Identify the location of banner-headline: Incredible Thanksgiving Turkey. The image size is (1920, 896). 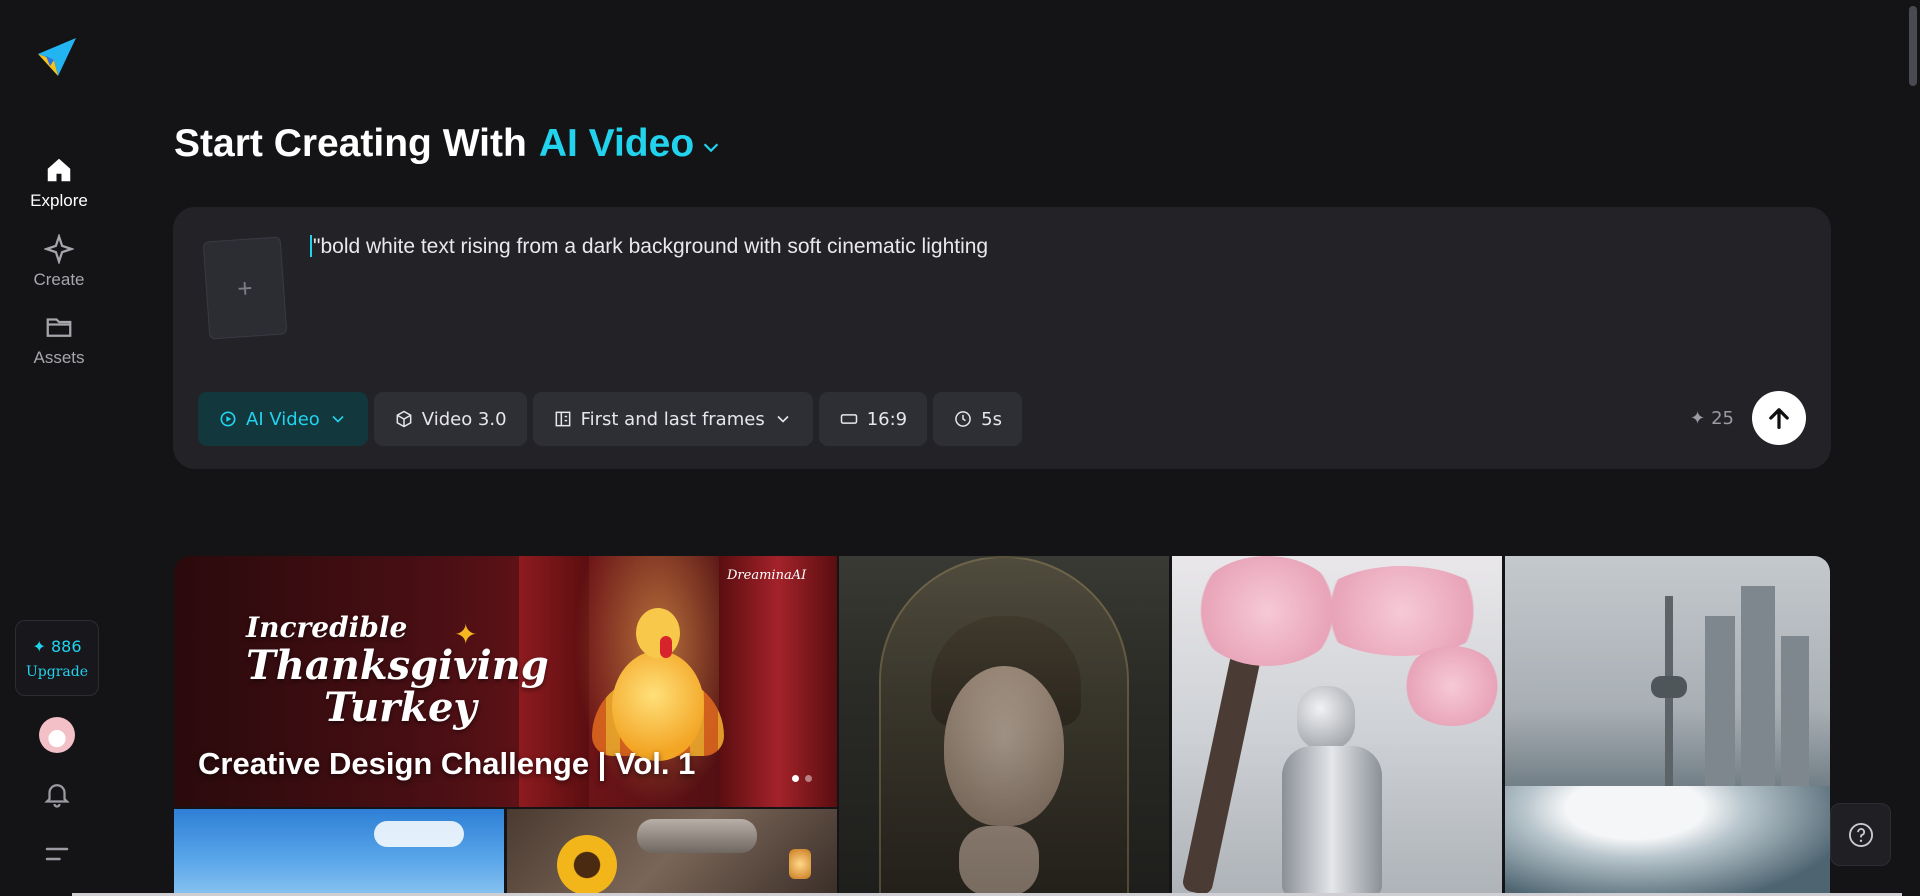
(397, 671).